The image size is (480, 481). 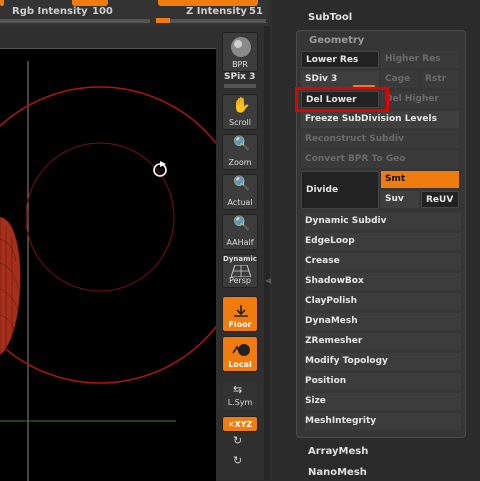 I want to click on spix-label: SPix 3, so click(x=239, y=77).